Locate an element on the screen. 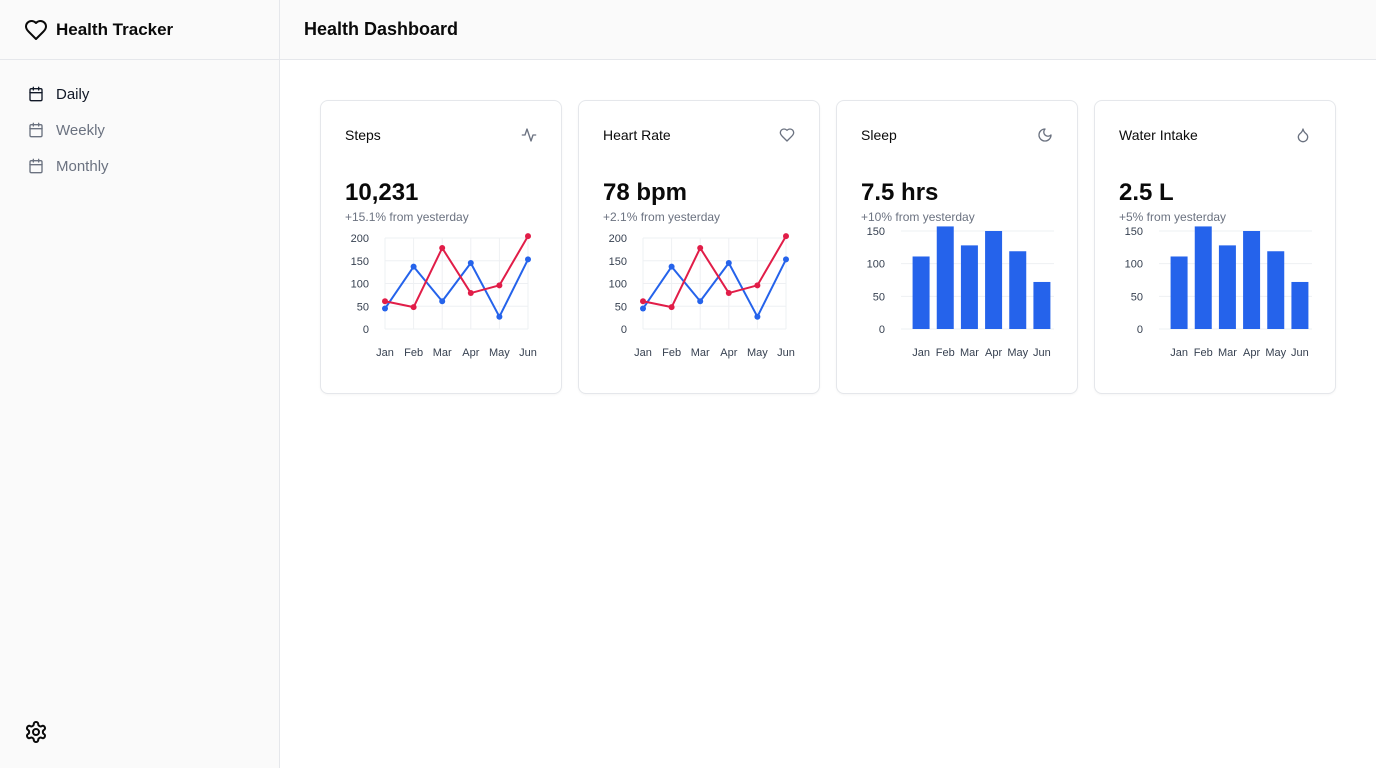 This screenshot has width=1376, height=768. heart-rate-chart: 0 50 100 150 200 Jan Feb Mar Apr May Jun is located at coordinates (702, 296).